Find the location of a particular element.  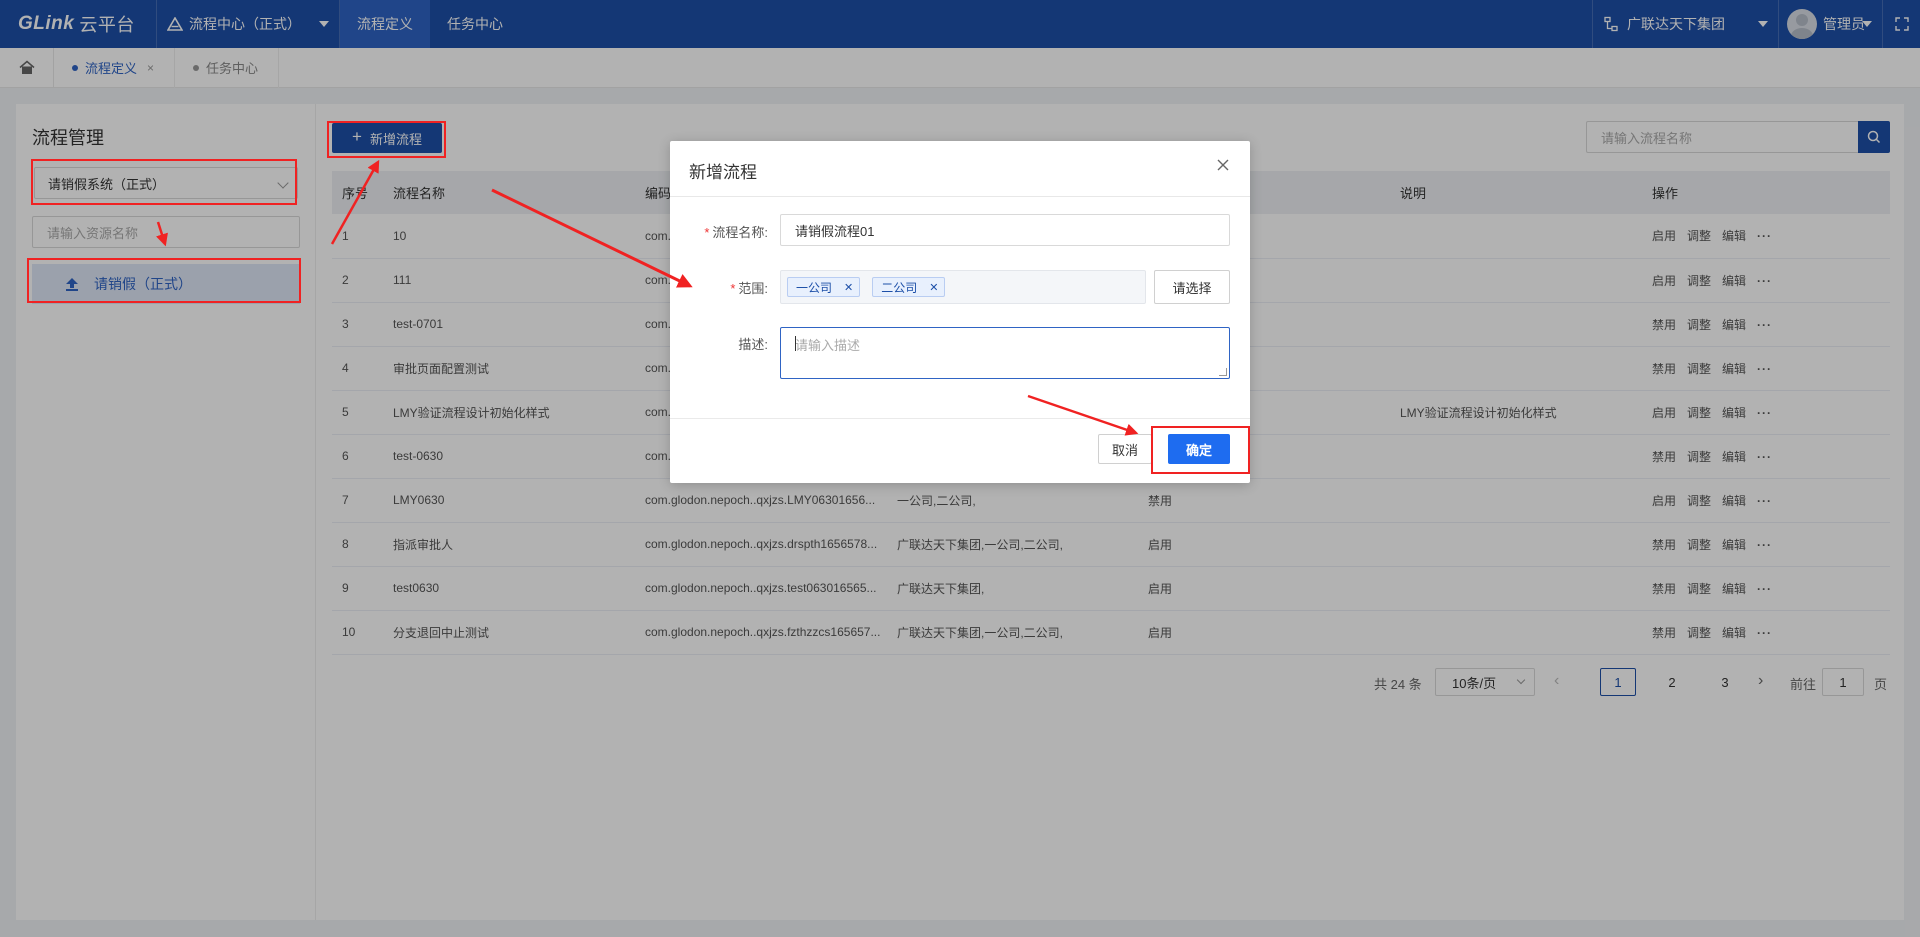

footer-divider is located at coordinates (960, 418).